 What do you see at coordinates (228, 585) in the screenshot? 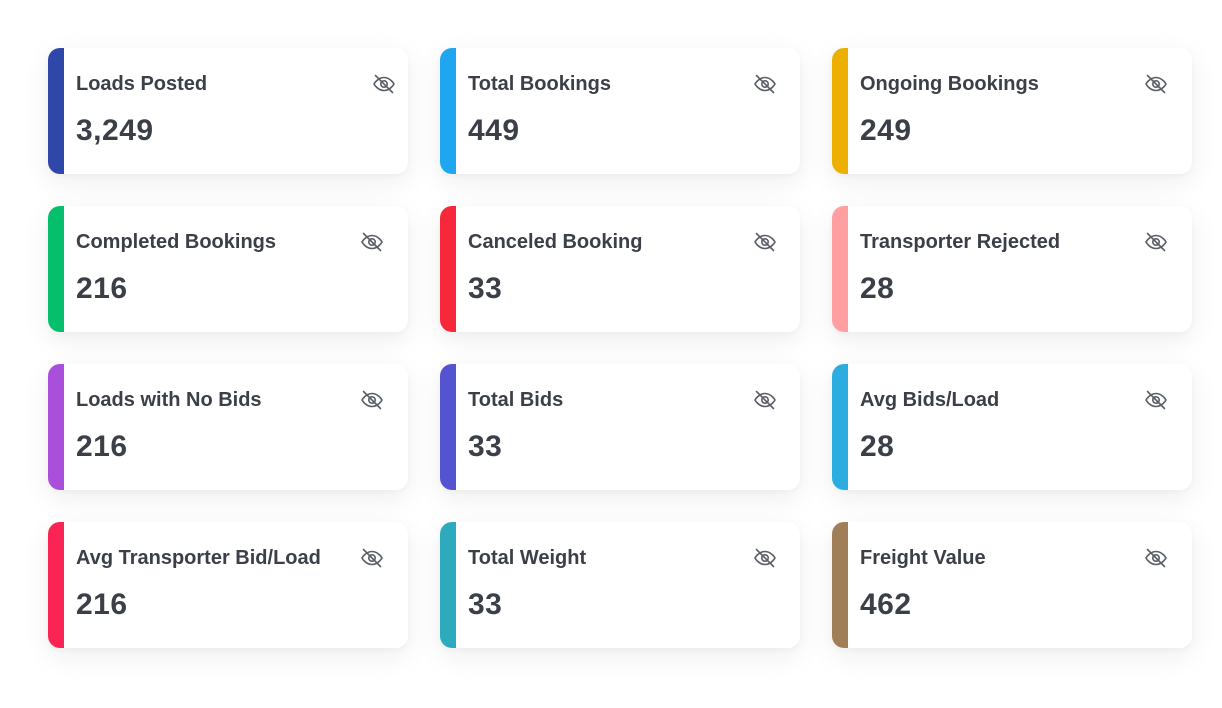
I see `stat-card-avg-transporter-bid-load: Avg Transporter Bid/Load 216` at bounding box center [228, 585].